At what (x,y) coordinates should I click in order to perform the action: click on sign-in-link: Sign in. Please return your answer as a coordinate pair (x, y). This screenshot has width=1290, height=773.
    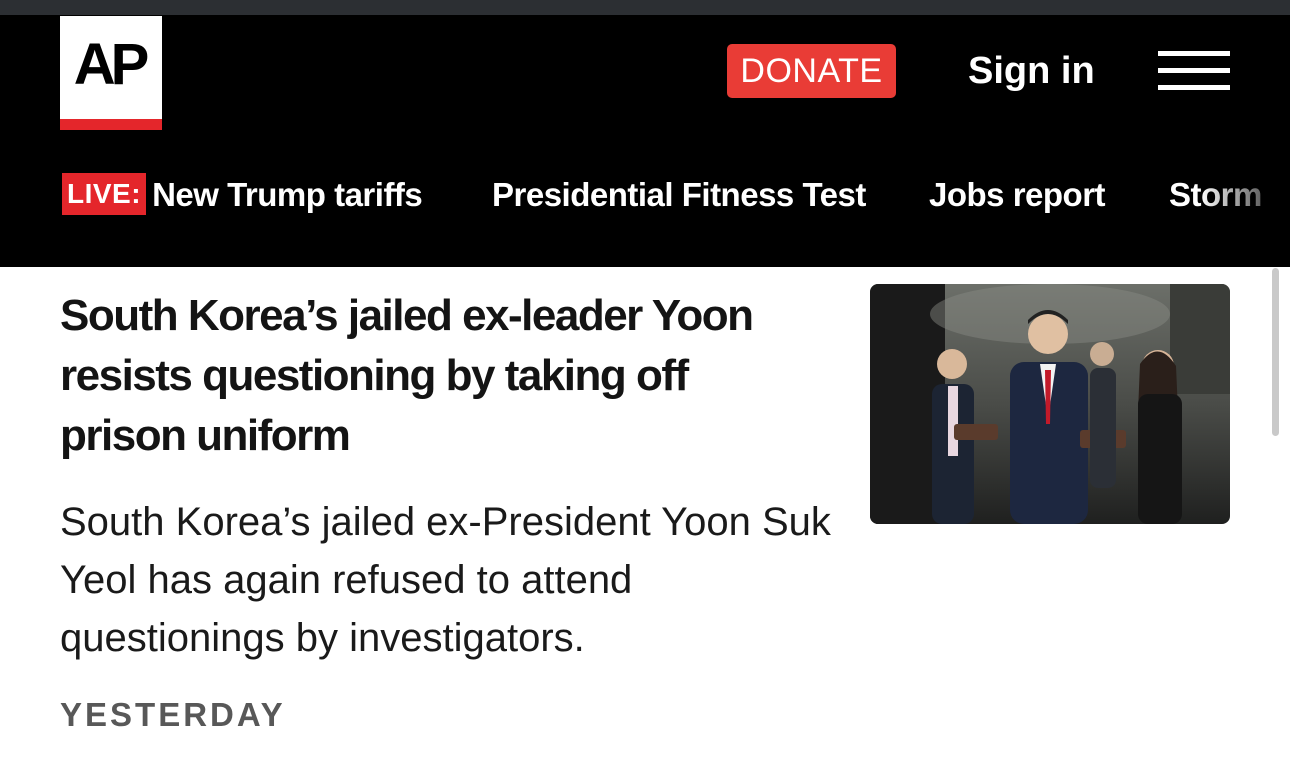
    Looking at the image, I should click on (1031, 71).